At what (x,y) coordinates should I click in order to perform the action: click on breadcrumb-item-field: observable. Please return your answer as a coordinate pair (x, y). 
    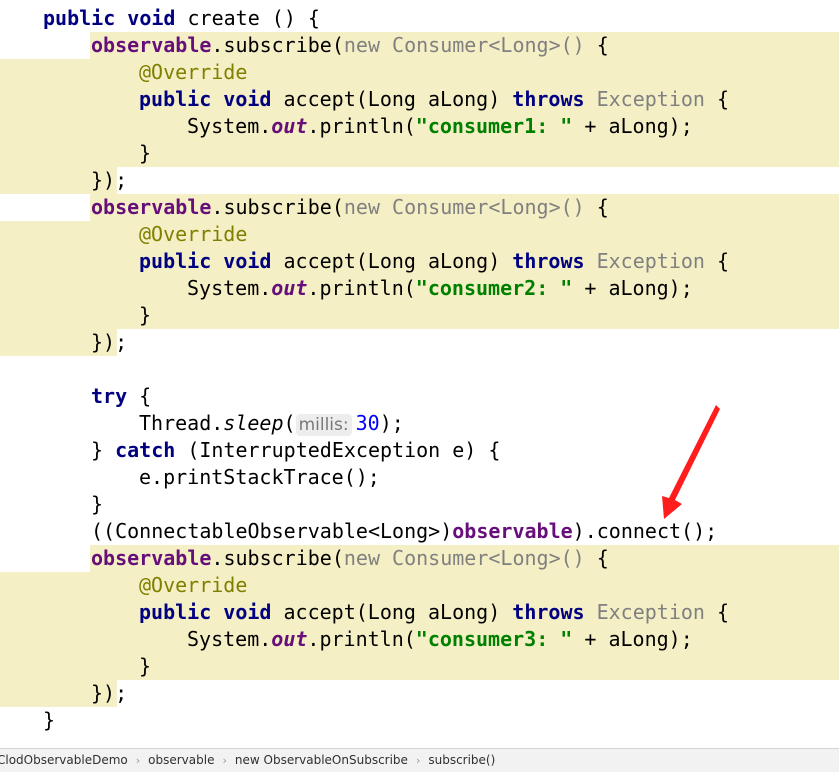
    Looking at the image, I should click on (181, 760).